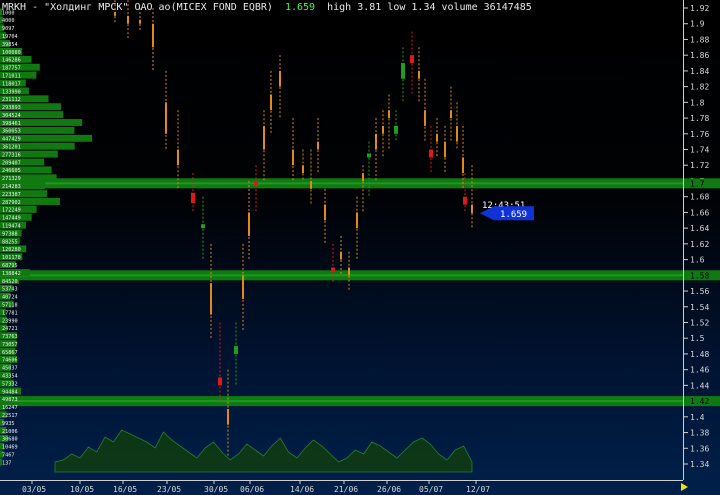  What do you see at coordinates (11, 227) in the screenshot?
I see `volume-profile-label: 119474` at bounding box center [11, 227].